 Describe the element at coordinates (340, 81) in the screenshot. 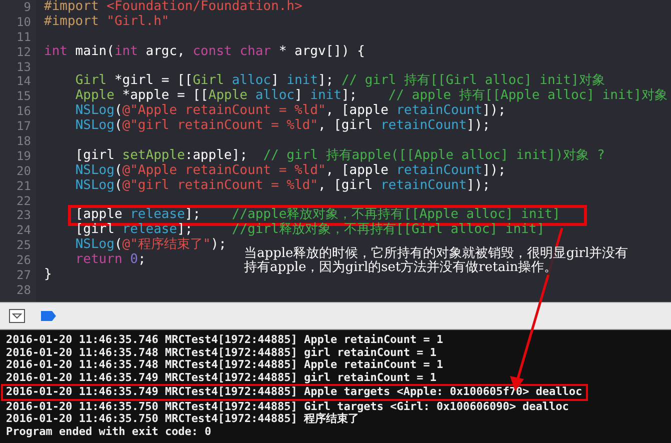

I see `code-line: Girl *girl = [[Girl alloc] init]; // girl 持有[[Girl alloc] init]对象` at that location.